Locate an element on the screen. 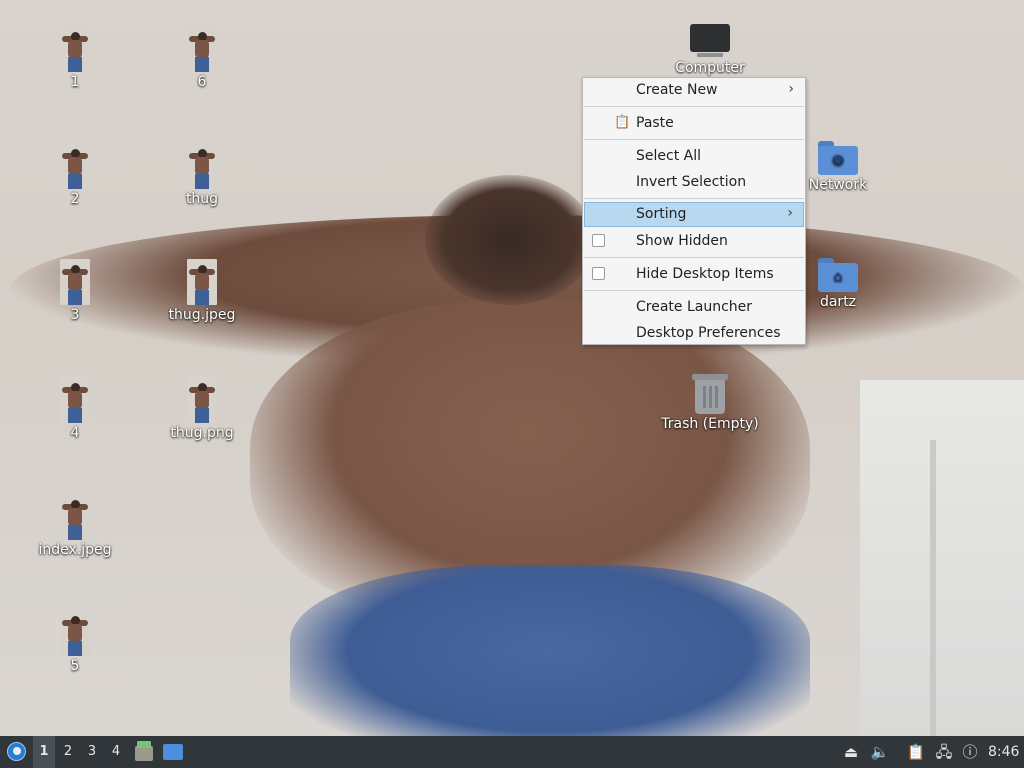  menu-item-label: Desktop Preferences is located at coordinates (708, 333).